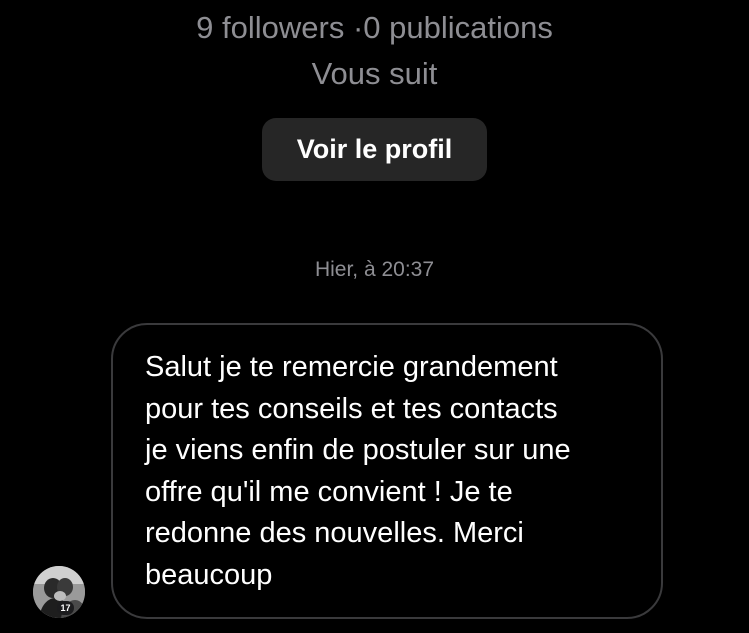 This screenshot has width=749, height=633. Describe the element at coordinates (374, 269) in the screenshot. I see `message-timestamp: Hier, à 20:37` at that location.